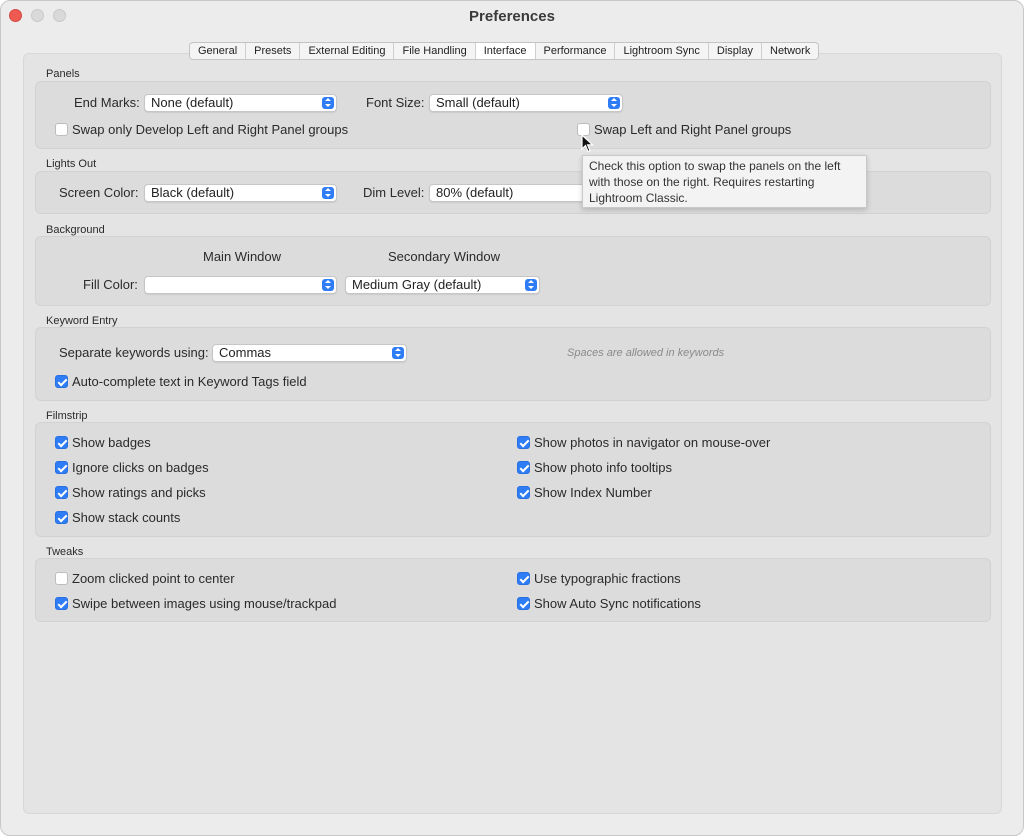  What do you see at coordinates (61, 517) in the screenshot?
I see `show-stack-counts-checkbox` at bounding box center [61, 517].